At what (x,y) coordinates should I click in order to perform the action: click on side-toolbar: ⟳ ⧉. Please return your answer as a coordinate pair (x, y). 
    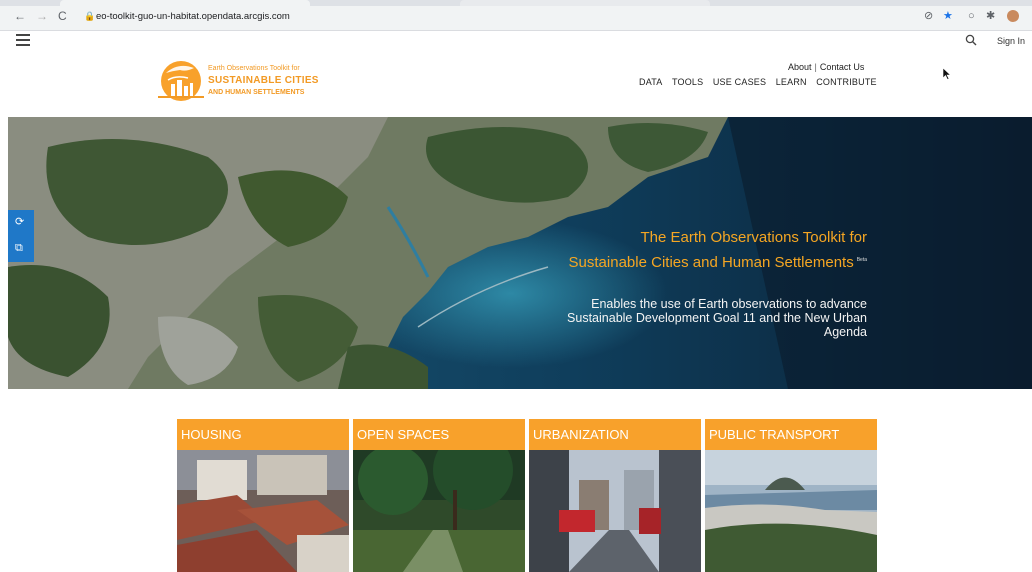
    Looking at the image, I should click on (21, 236).